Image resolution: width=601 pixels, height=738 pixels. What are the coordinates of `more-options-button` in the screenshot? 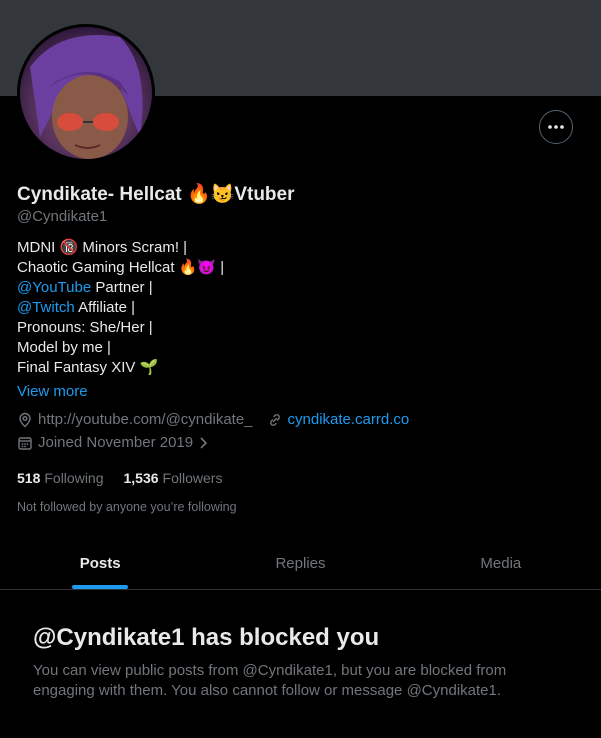 It's located at (556, 127).